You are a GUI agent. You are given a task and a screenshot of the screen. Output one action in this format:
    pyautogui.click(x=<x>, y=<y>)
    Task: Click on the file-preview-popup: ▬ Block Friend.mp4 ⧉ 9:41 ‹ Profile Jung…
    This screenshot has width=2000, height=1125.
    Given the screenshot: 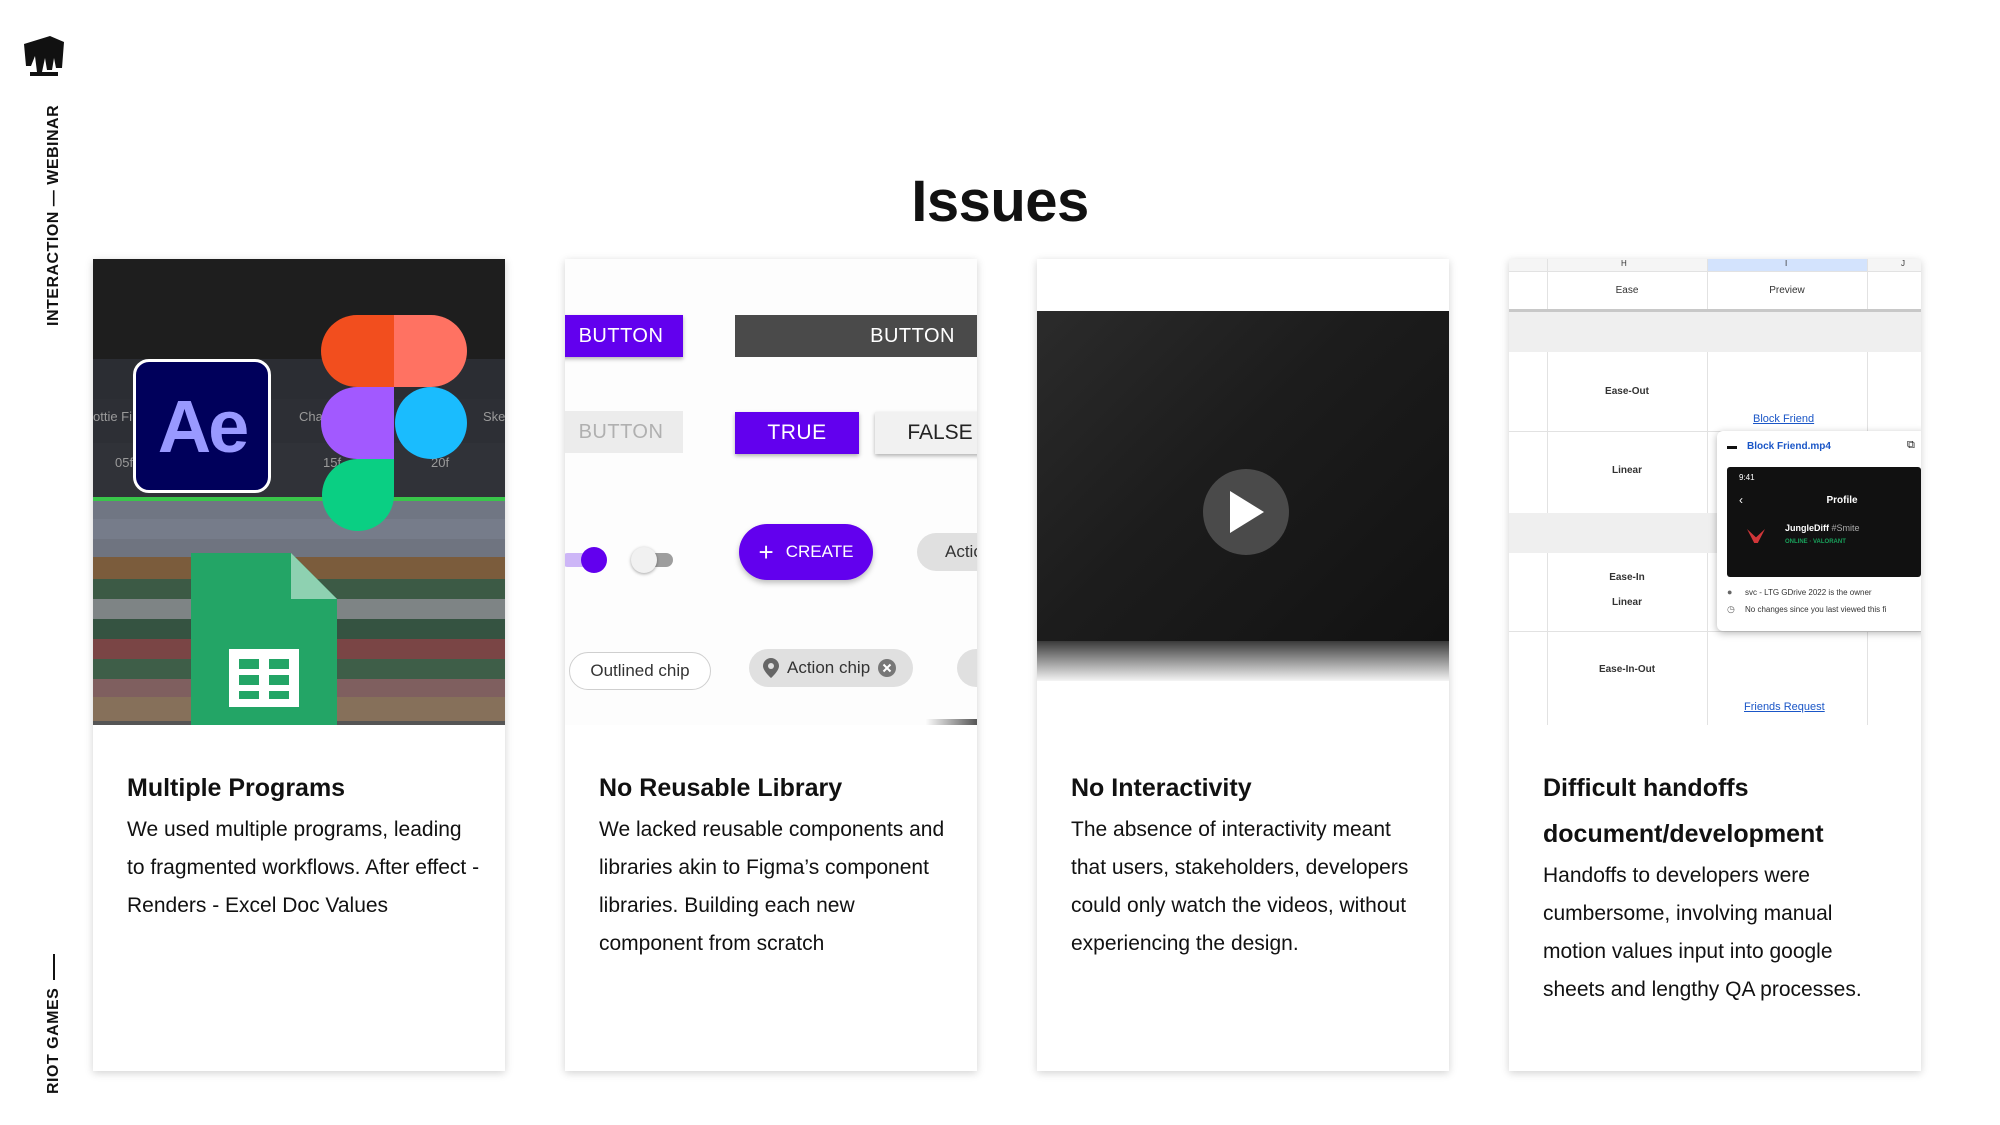 What is the action you would take?
    pyautogui.click(x=1819, y=531)
    